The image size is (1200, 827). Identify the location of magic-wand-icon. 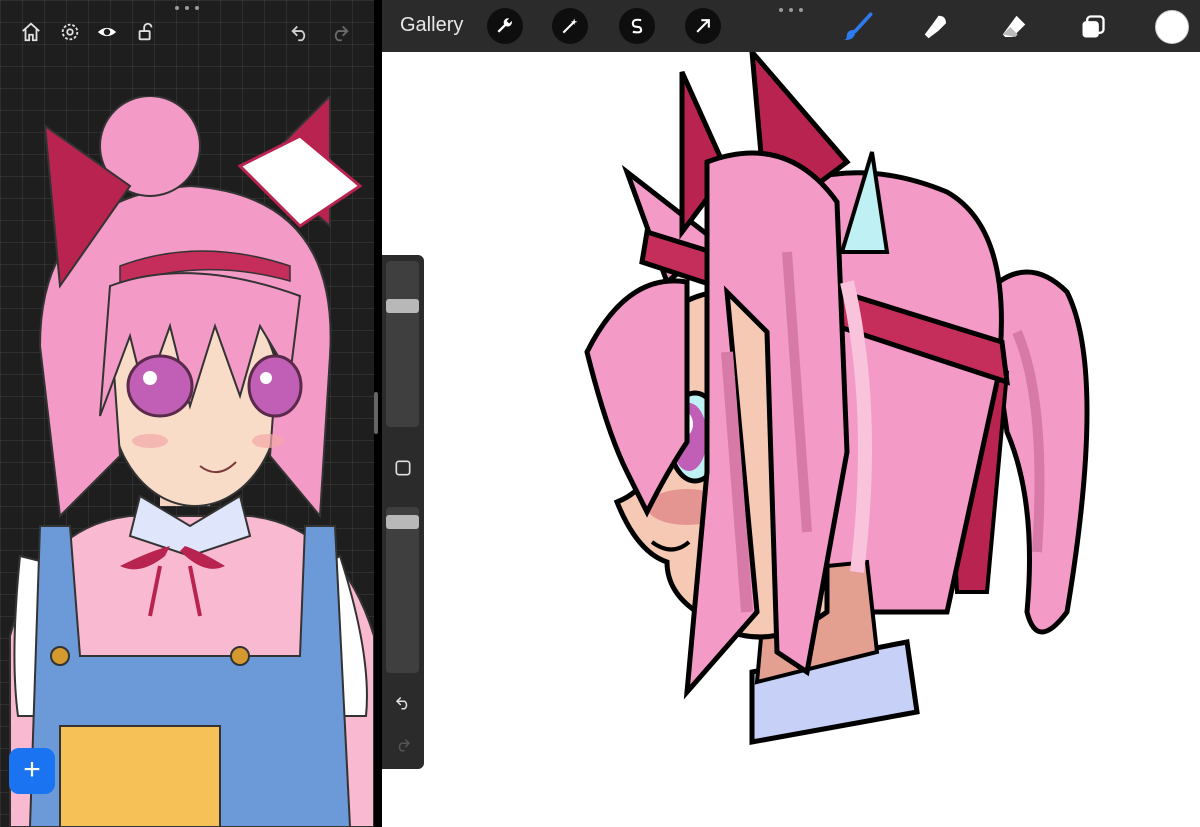
(570, 26).